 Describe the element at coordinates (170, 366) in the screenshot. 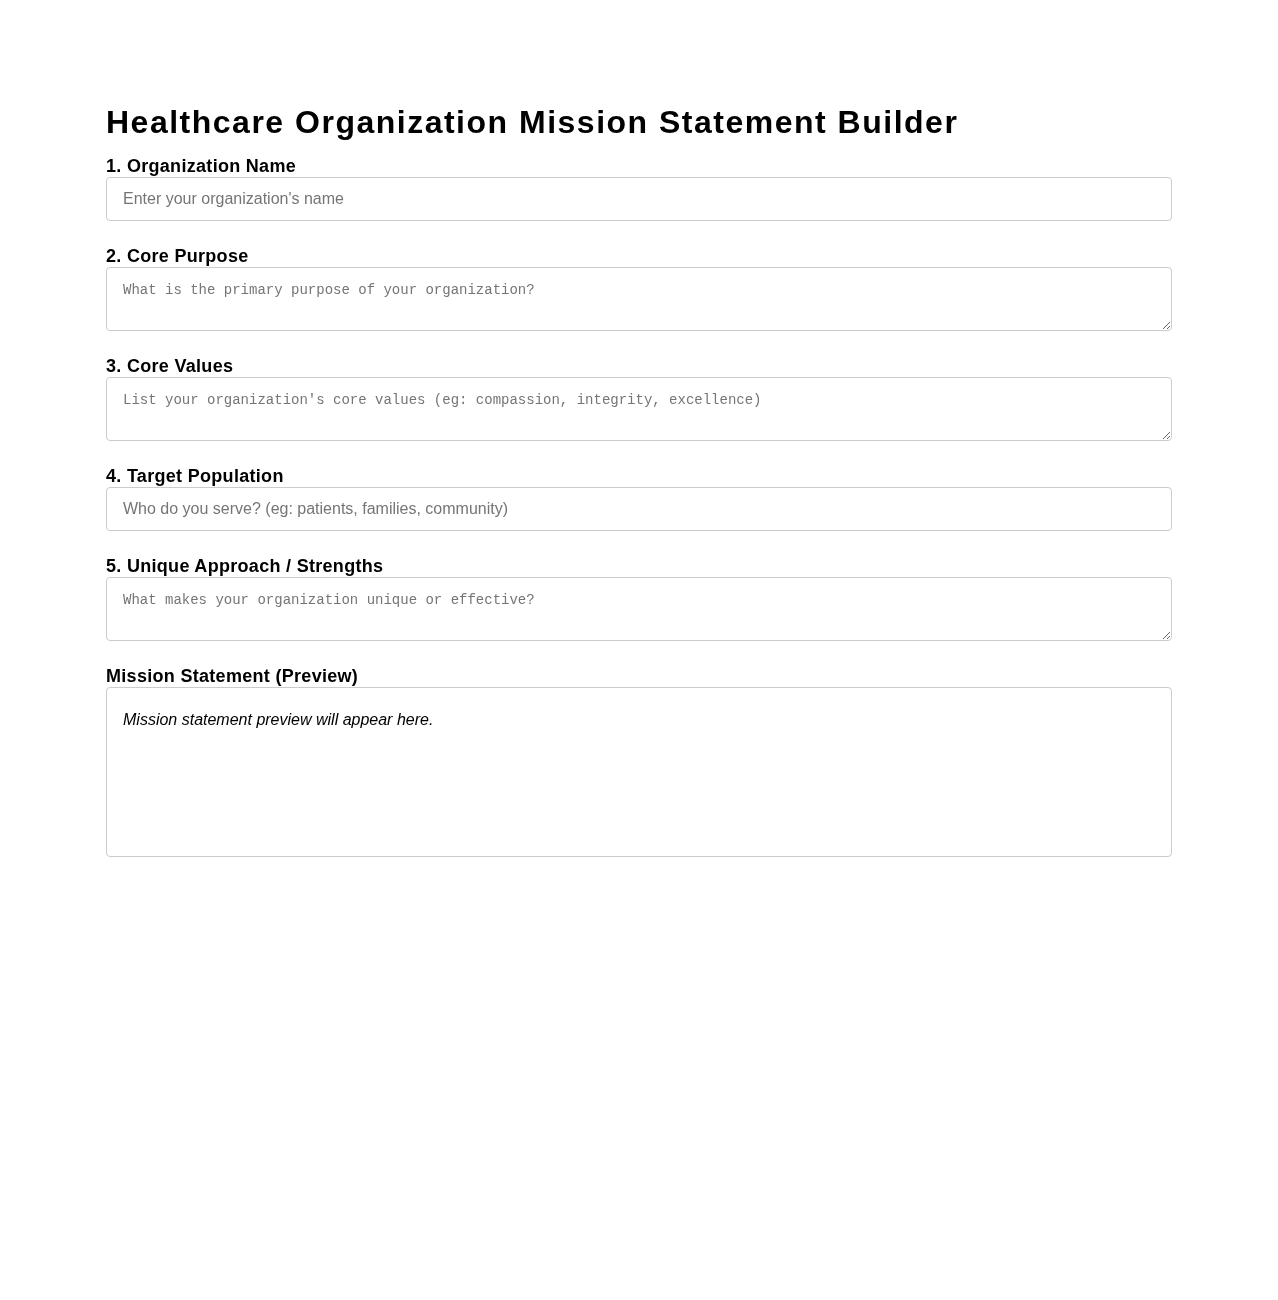

I see `field-label: 3. Core Values` at that location.